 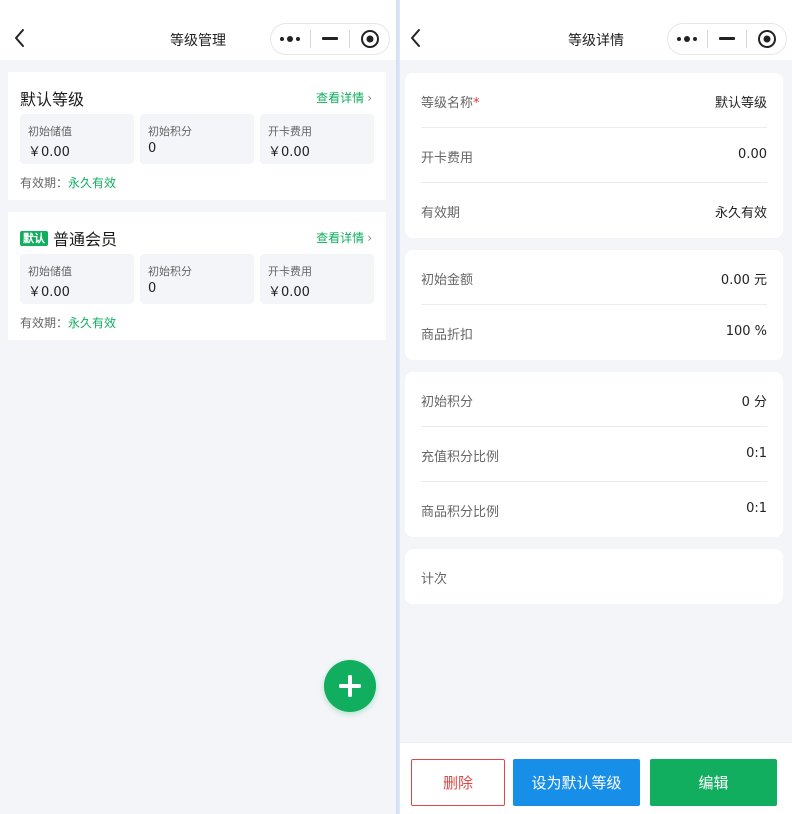 What do you see at coordinates (596, 30) in the screenshot?
I see `navbar: 等级详情` at bounding box center [596, 30].